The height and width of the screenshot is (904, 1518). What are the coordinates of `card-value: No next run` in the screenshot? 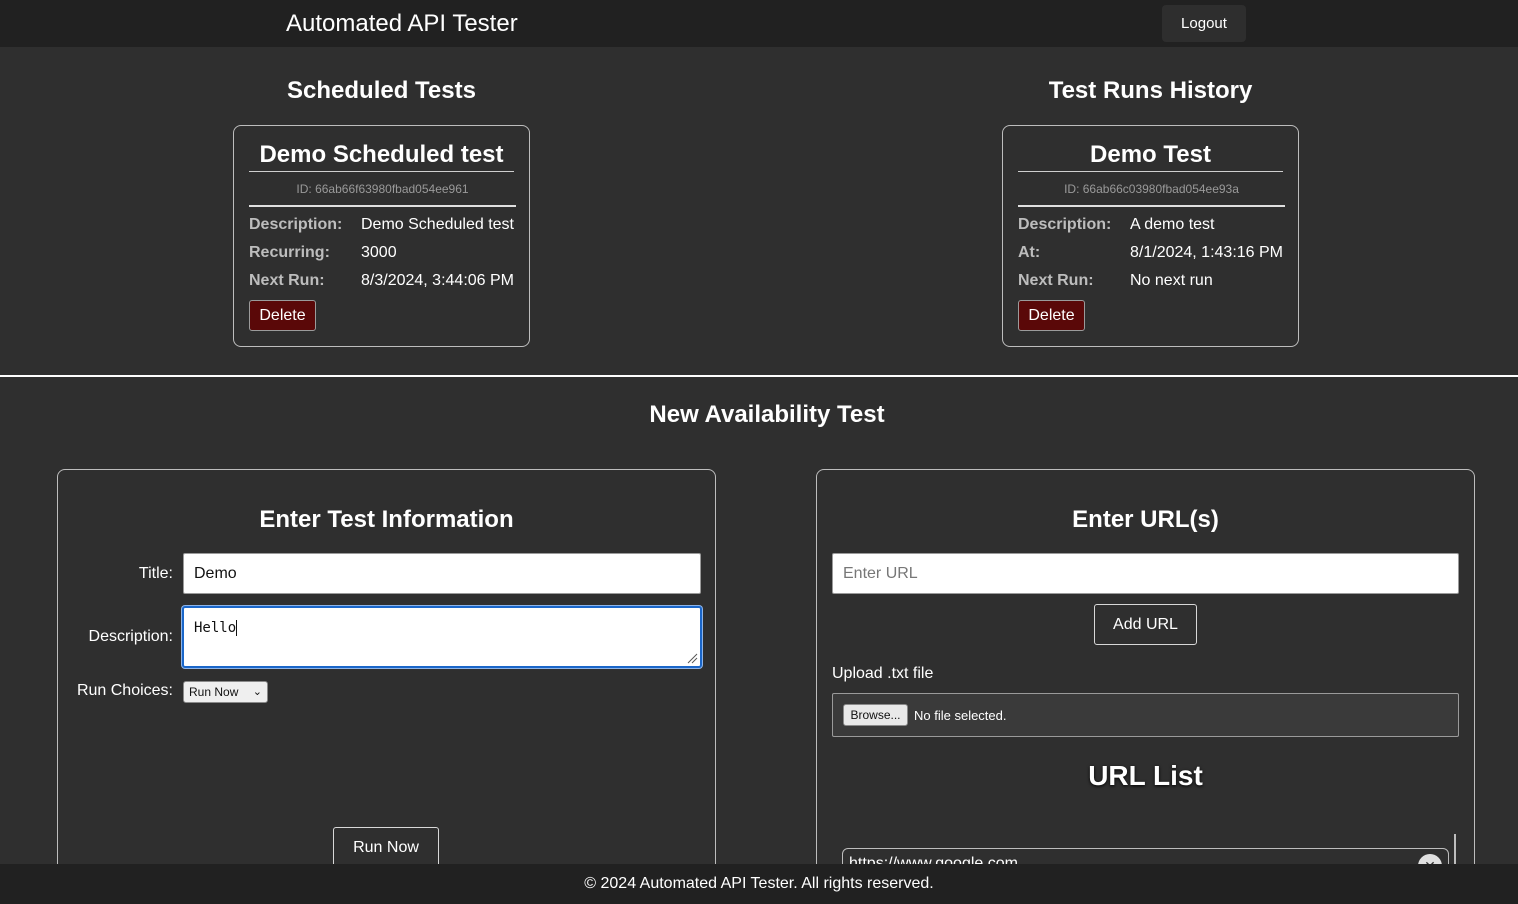 It's located at (1171, 280).